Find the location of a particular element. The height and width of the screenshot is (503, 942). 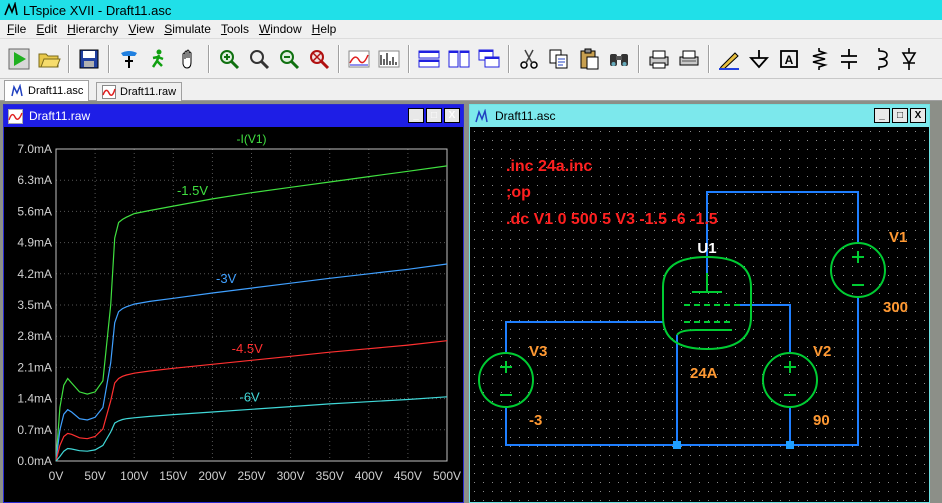

zoom-back-icon is located at coordinates (290, 59).